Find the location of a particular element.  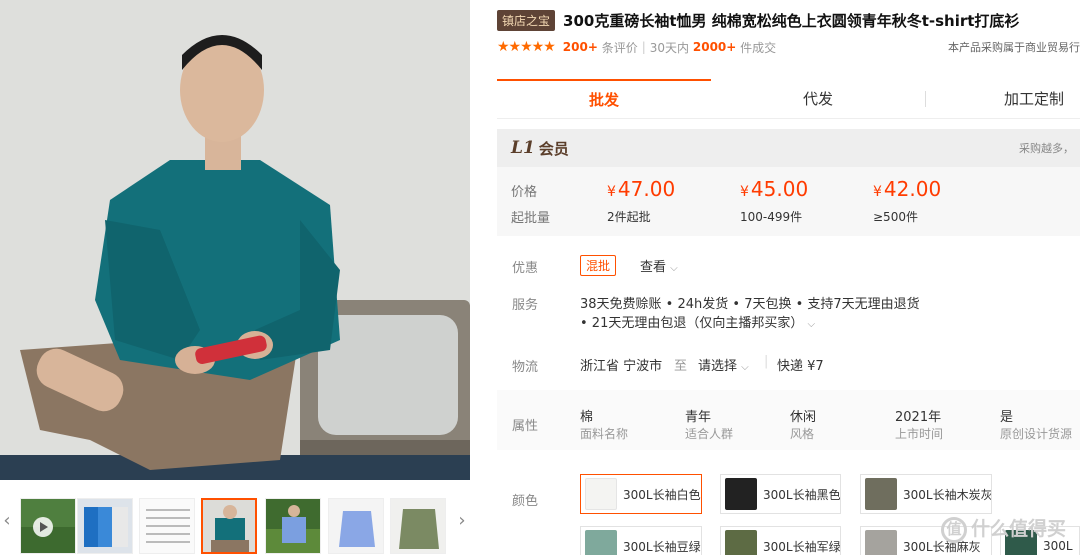

moq-label: 起批量 is located at coordinates (531, 218).